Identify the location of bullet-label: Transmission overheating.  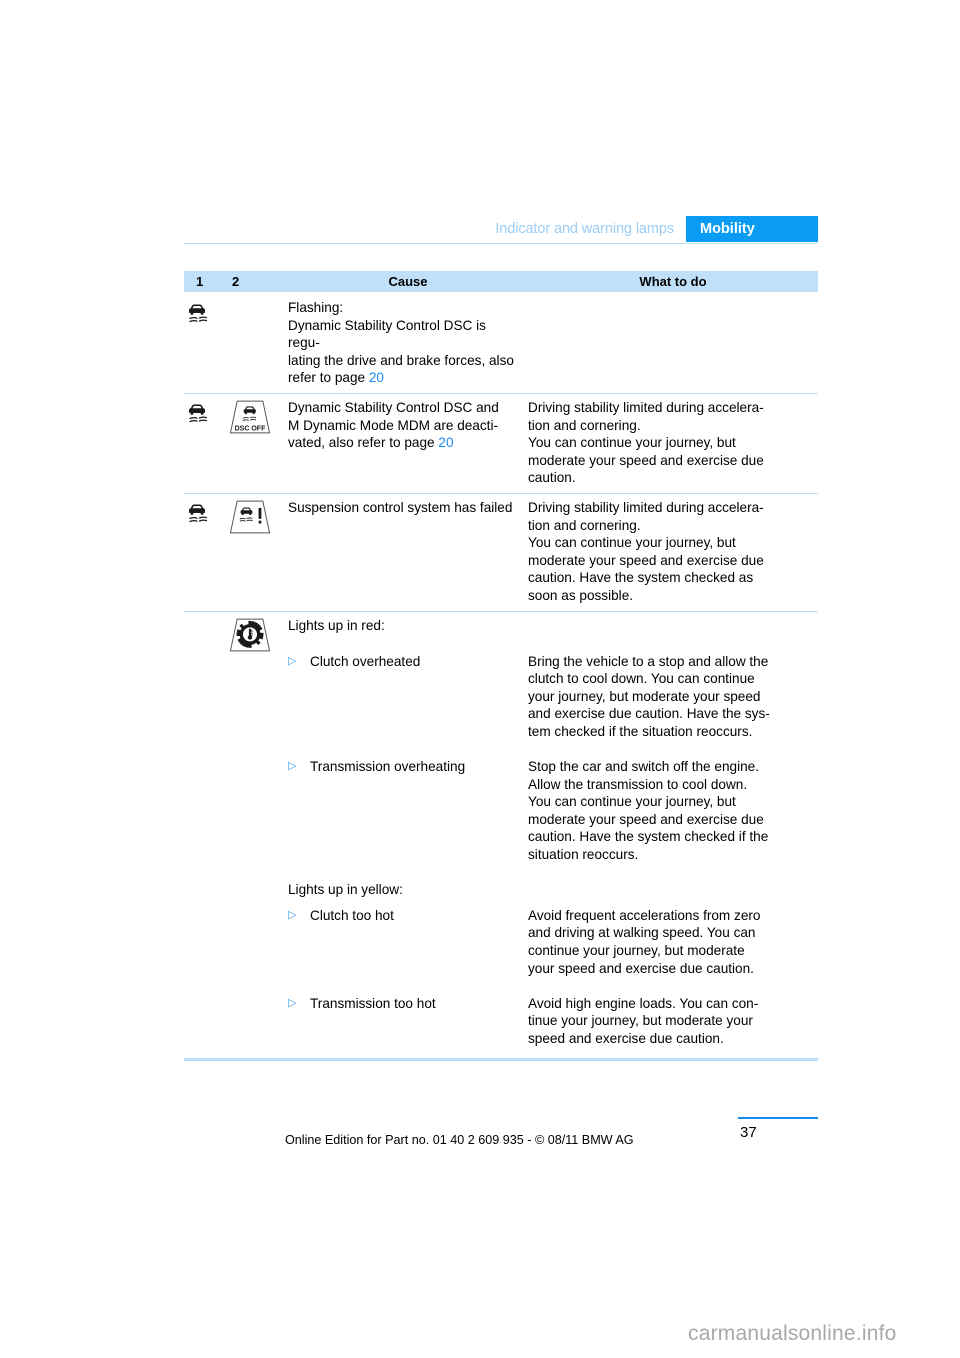
(388, 767).